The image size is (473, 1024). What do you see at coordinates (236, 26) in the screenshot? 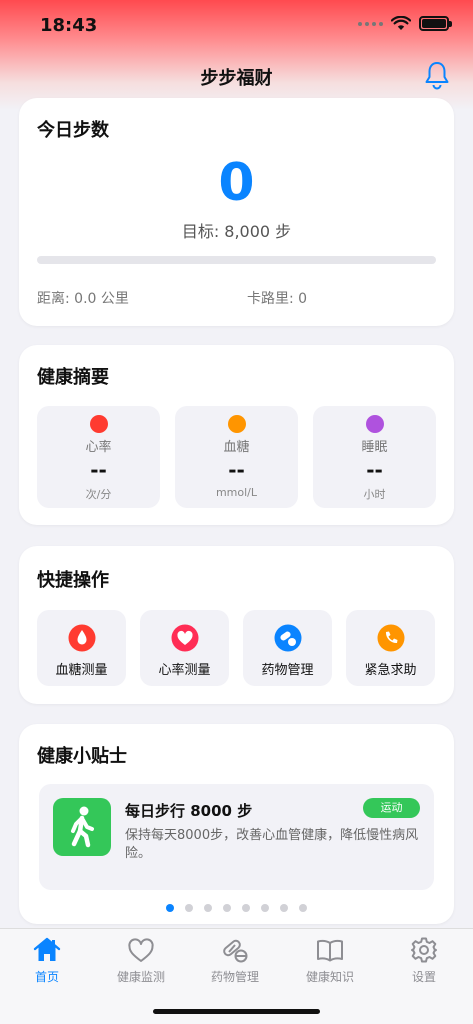
I see `status-bar: 18:43` at bounding box center [236, 26].